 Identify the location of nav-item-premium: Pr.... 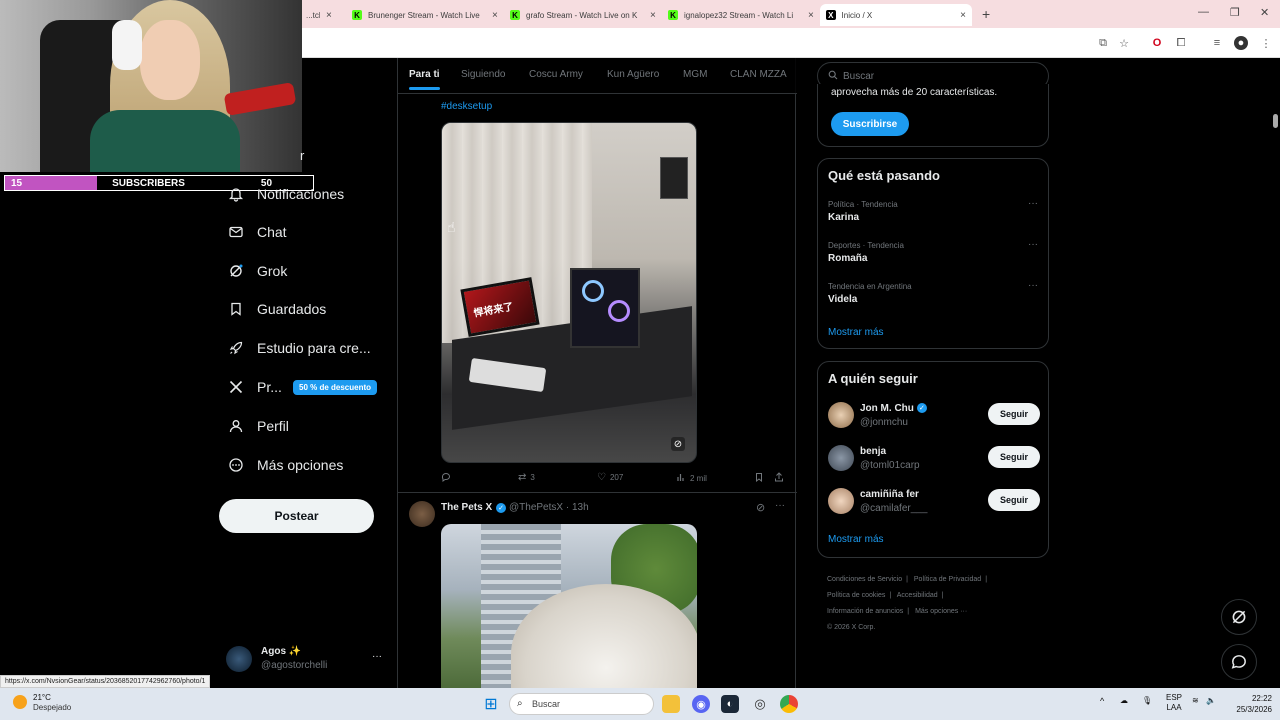
(255, 387).